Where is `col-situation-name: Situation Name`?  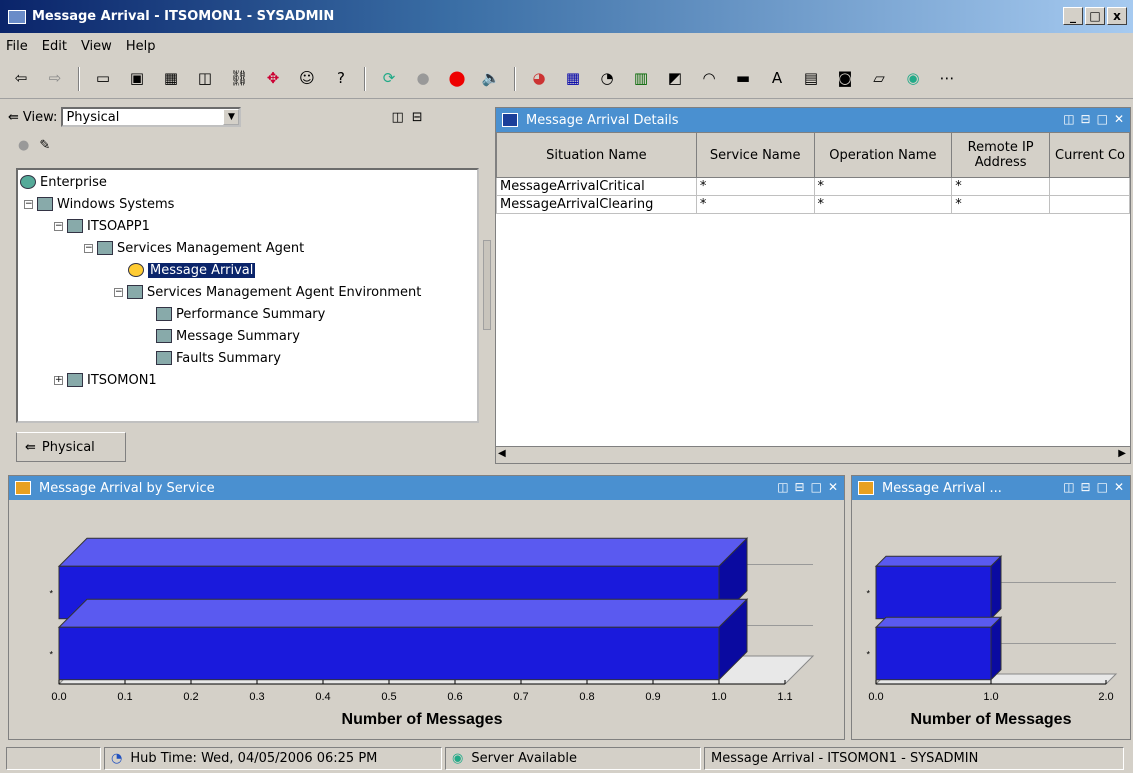 col-situation-name: Situation Name is located at coordinates (596, 155).